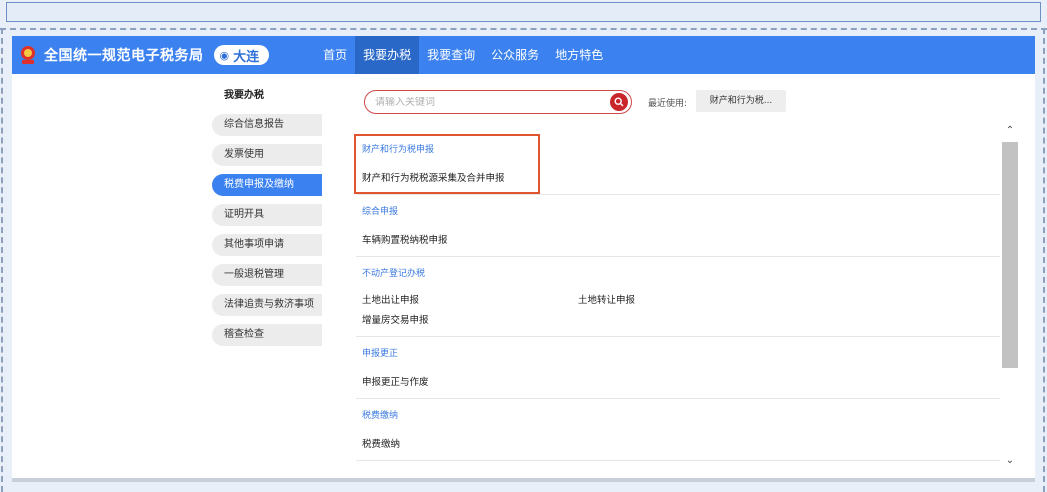  Describe the element at coordinates (2, 260) in the screenshot. I see `dashed-frame-left` at that location.